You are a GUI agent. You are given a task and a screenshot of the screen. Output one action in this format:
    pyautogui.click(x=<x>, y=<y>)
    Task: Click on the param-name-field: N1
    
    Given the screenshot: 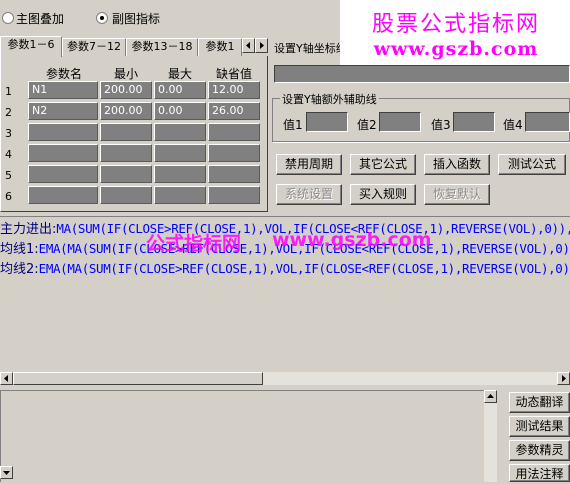 What is the action you would take?
    pyautogui.click(x=63, y=90)
    